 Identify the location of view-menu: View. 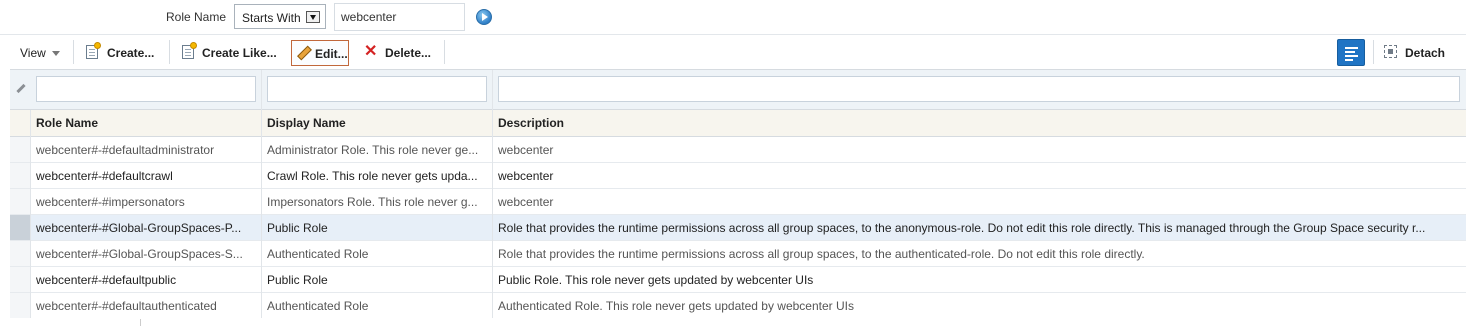
(38, 53).